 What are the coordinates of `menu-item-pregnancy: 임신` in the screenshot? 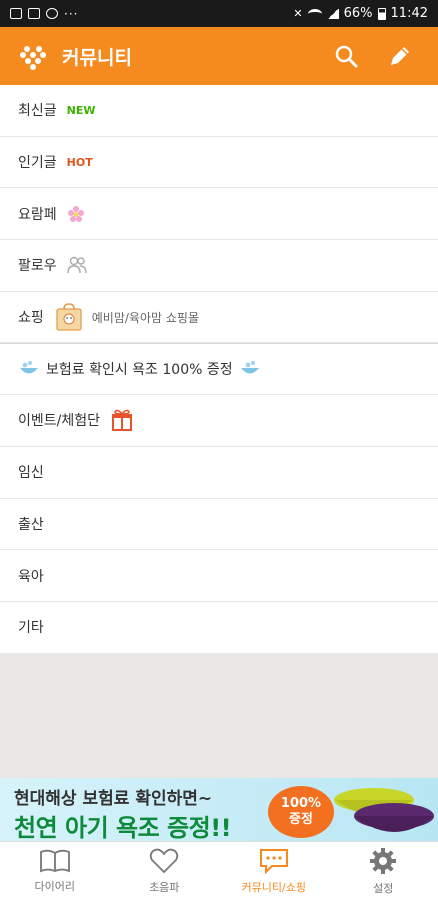 It's located at (219, 473).